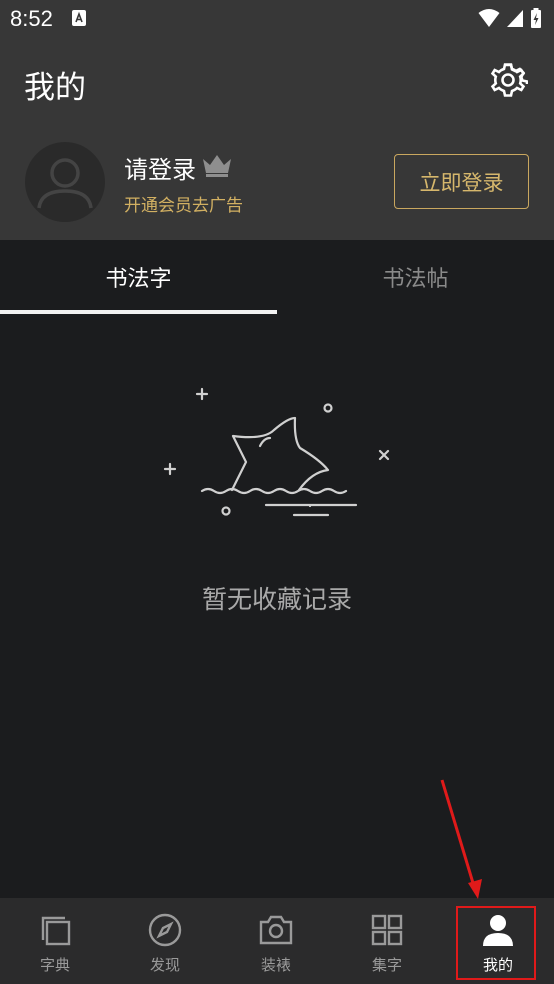  Describe the element at coordinates (138, 312) in the screenshot. I see `tab-indicator` at that location.